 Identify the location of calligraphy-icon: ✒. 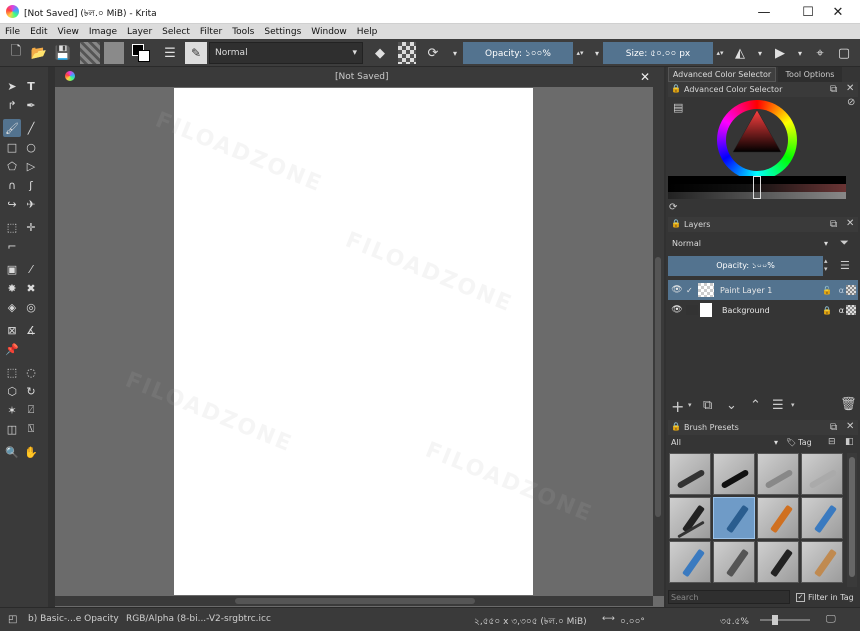
(31, 105).